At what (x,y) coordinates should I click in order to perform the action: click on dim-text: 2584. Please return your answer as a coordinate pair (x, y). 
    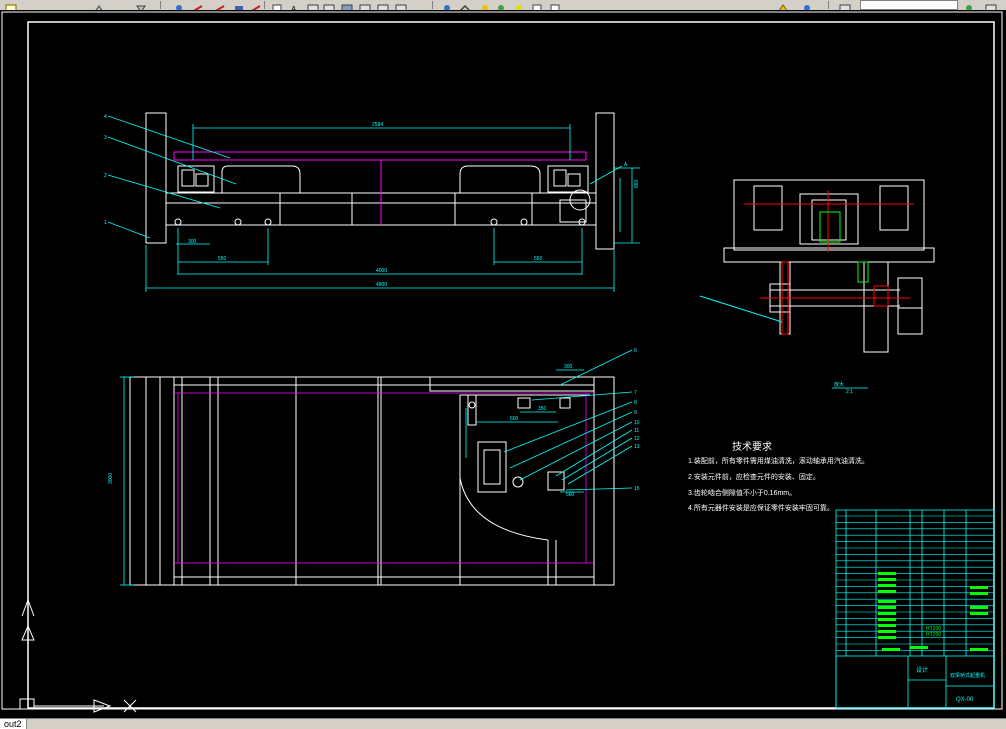
    Looking at the image, I should click on (377, 125).